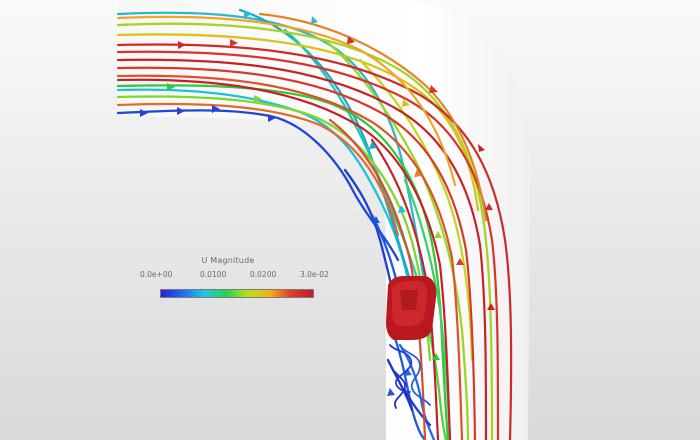 The width and height of the screenshot is (700, 440). What do you see at coordinates (228, 260) in the screenshot?
I see `legend-title: U Magnitude` at bounding box center [228, 260].